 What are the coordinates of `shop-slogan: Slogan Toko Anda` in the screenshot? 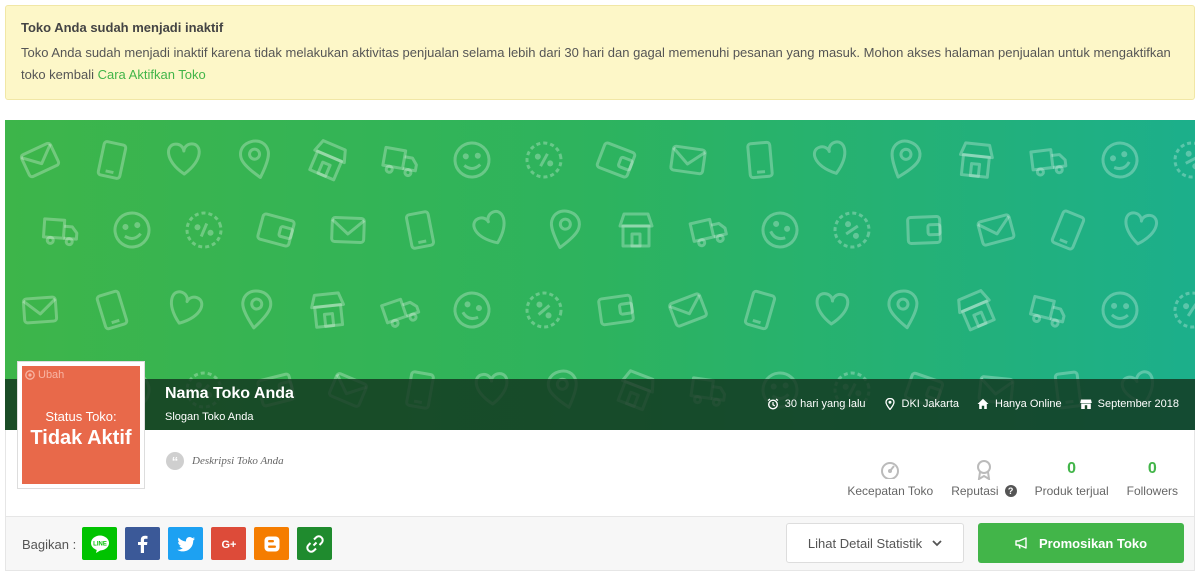 It's located at (209, 417).